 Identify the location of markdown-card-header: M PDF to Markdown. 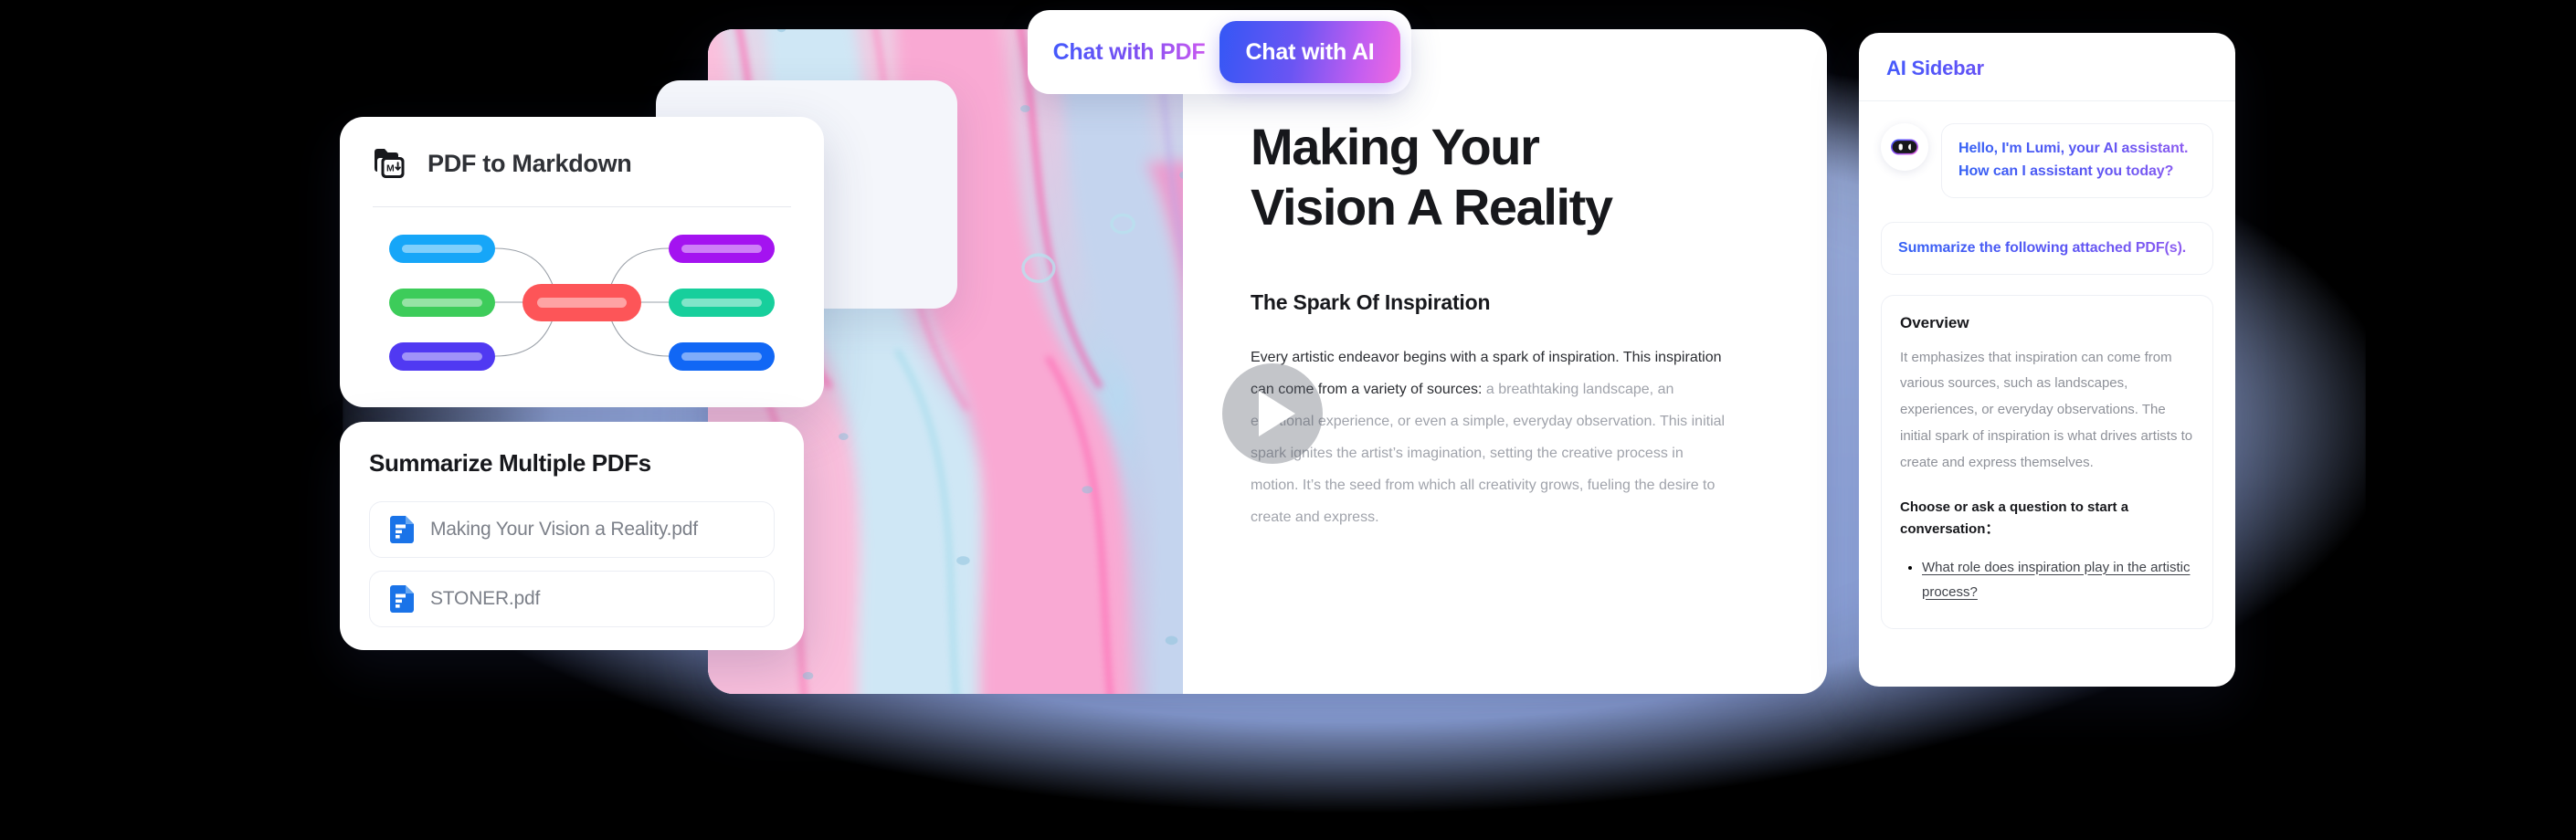
(582, 175).